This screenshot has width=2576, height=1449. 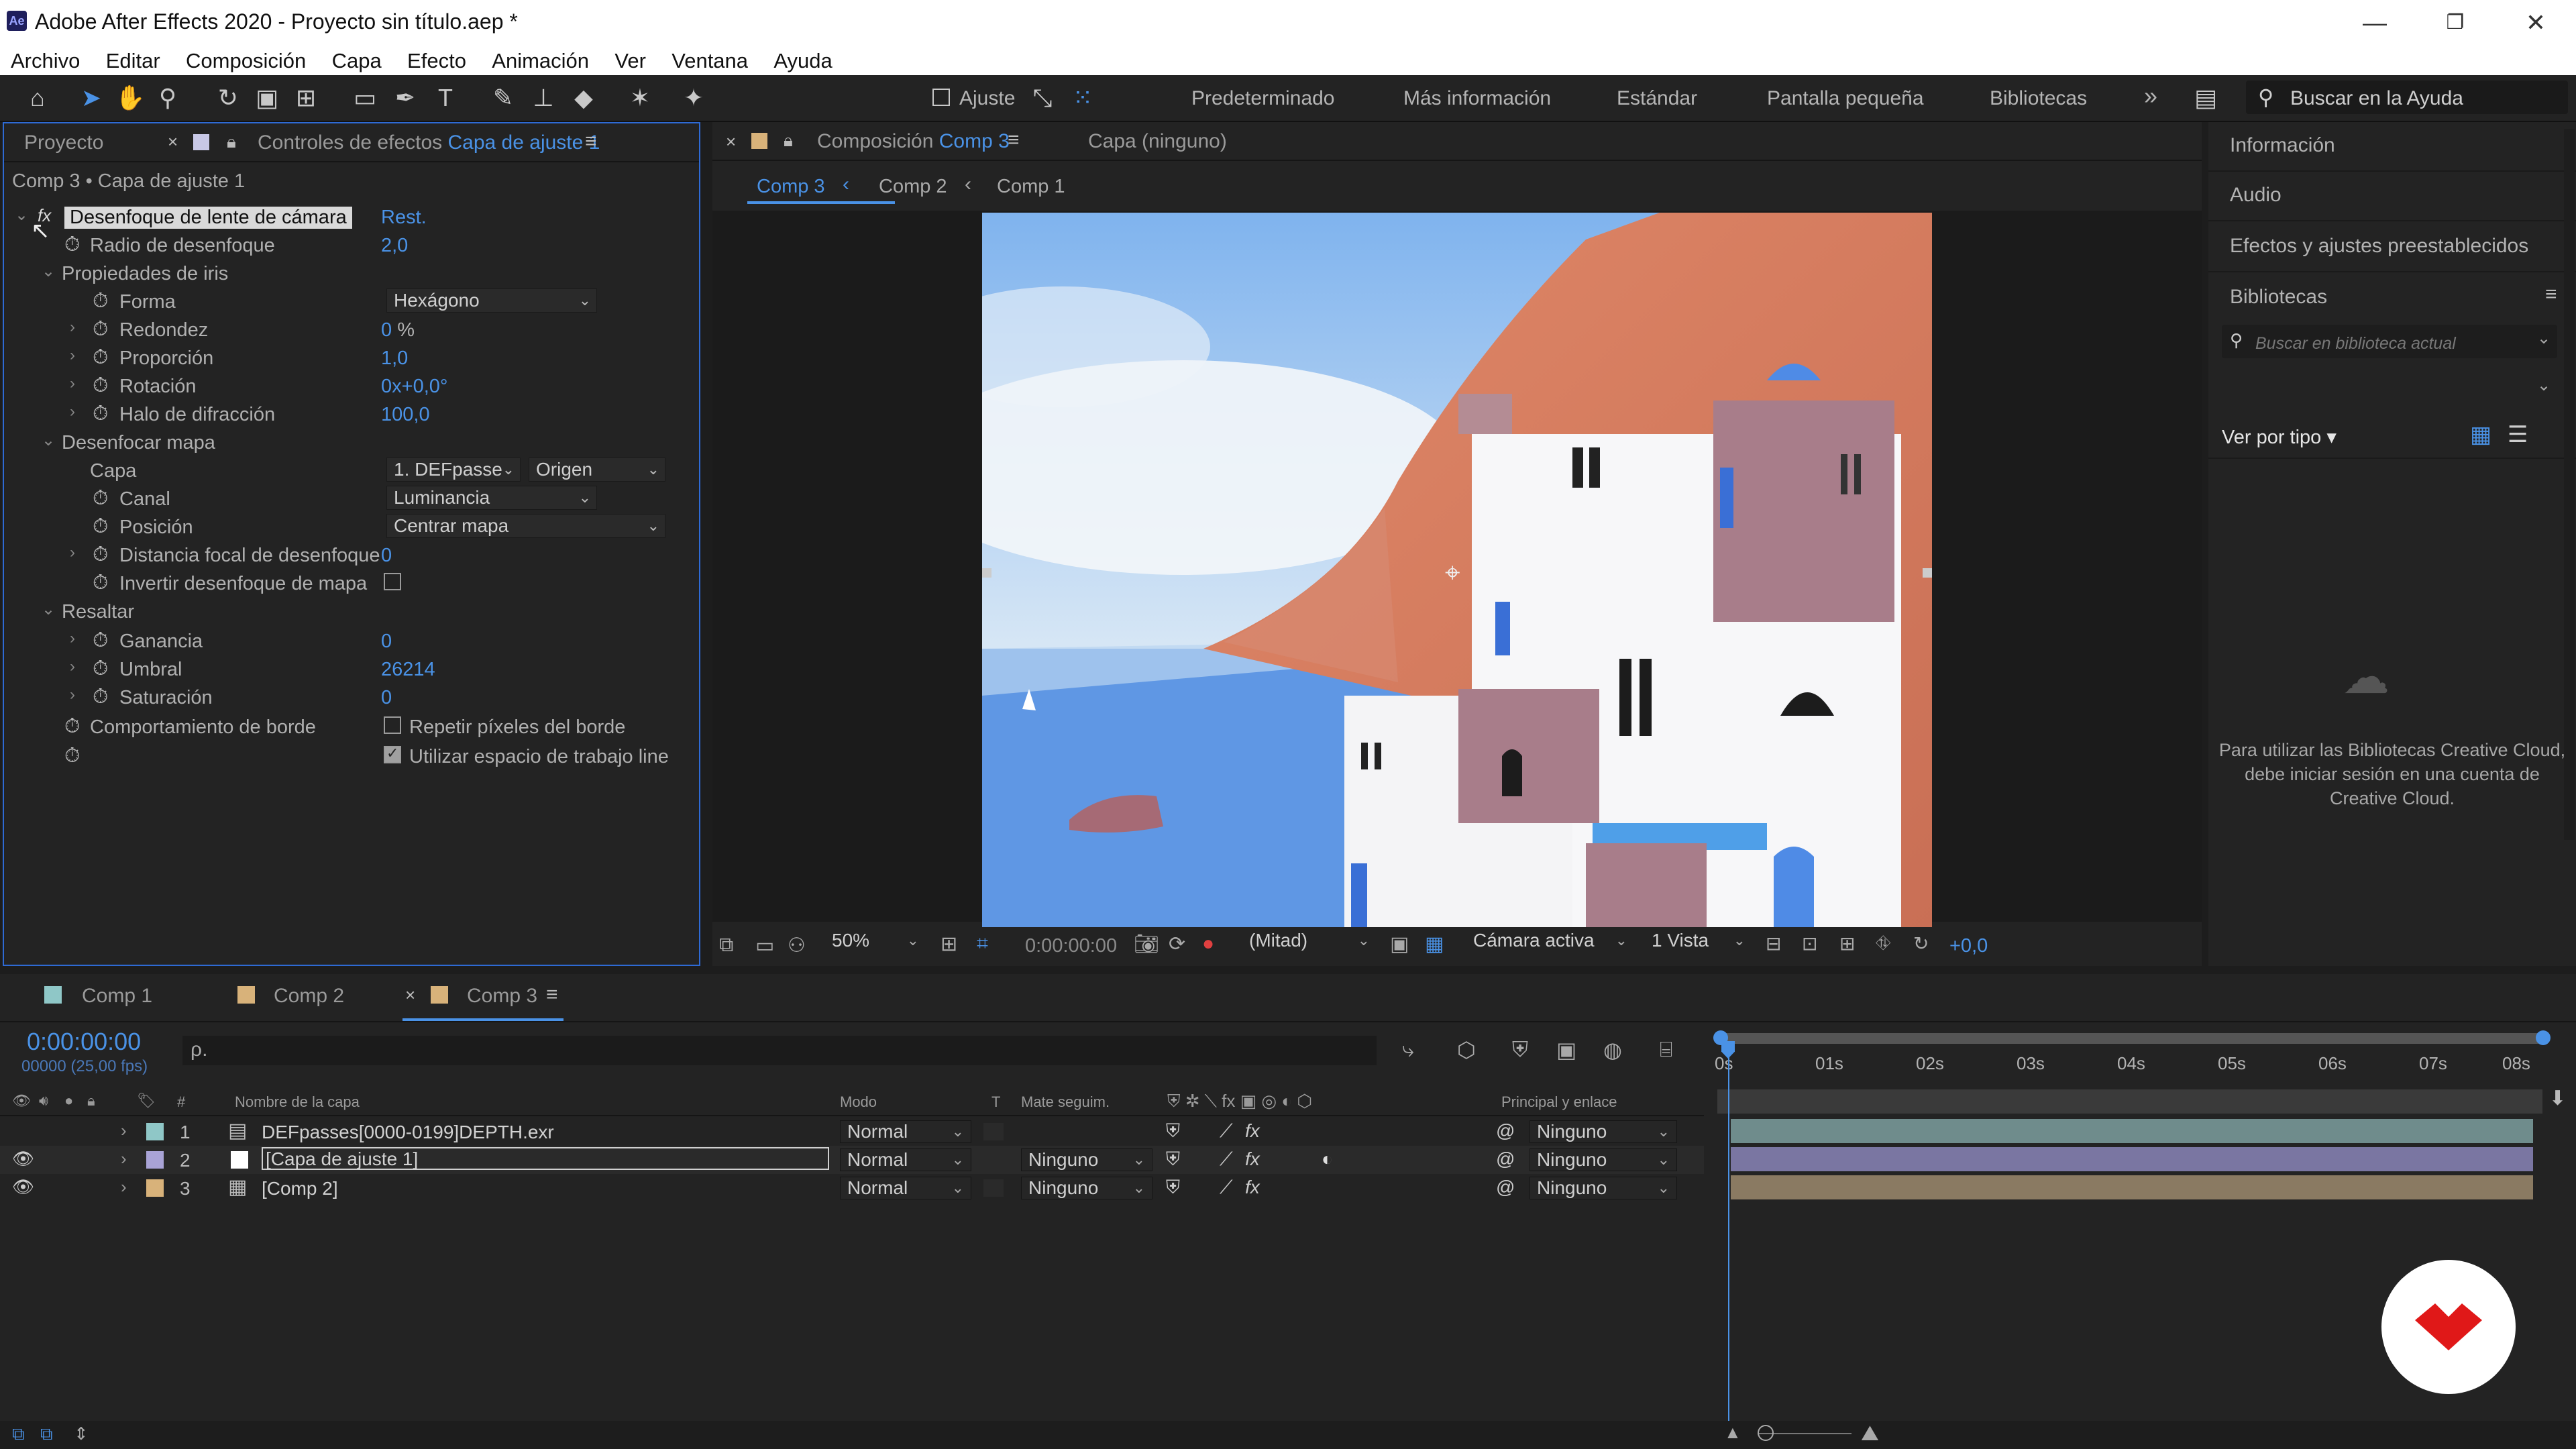 I want to click on rectangle-tool-icon: ▭, so click(x=365, y=98).